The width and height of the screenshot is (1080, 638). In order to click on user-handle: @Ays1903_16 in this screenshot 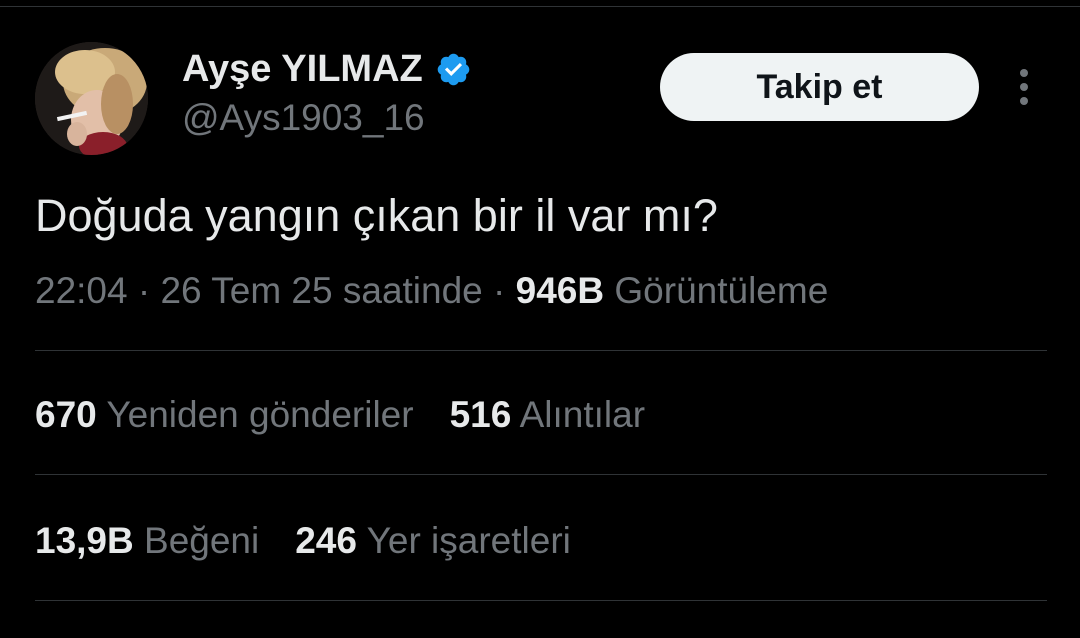, I will do `click(303, 118)`.